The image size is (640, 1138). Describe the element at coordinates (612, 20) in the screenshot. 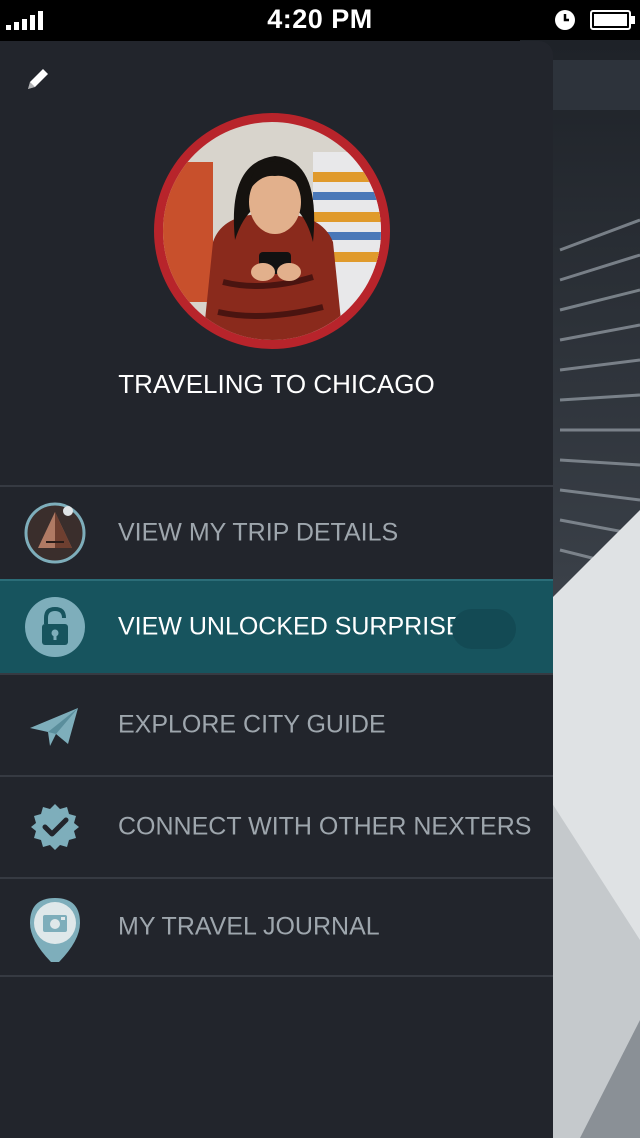

I see `battery-icon` at that location.